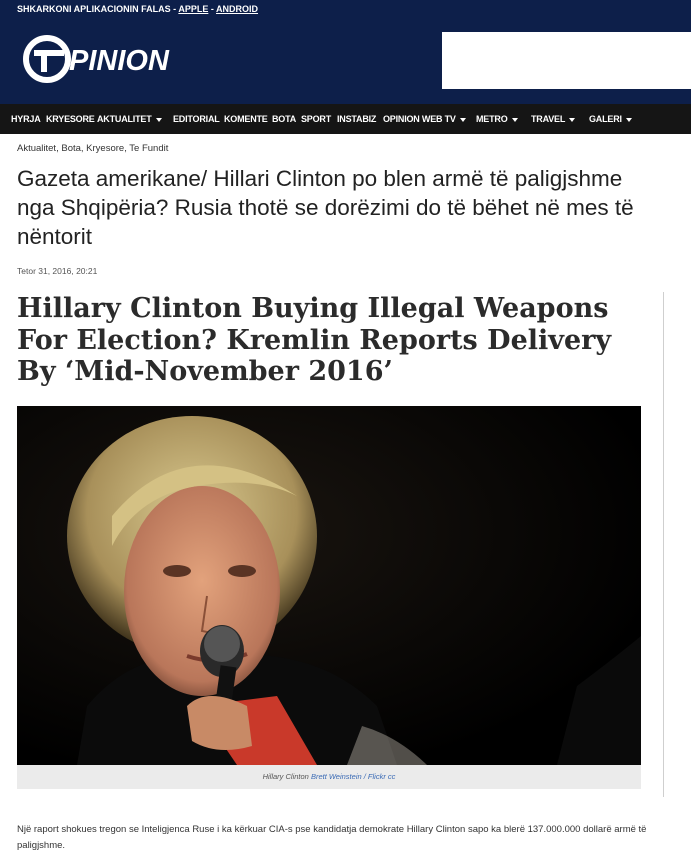 The image size is (691, 863). Describe the element at coordinates (196, 119) in the screenshot. I see `nav-item-editorial: EDITORIAL` at that location.